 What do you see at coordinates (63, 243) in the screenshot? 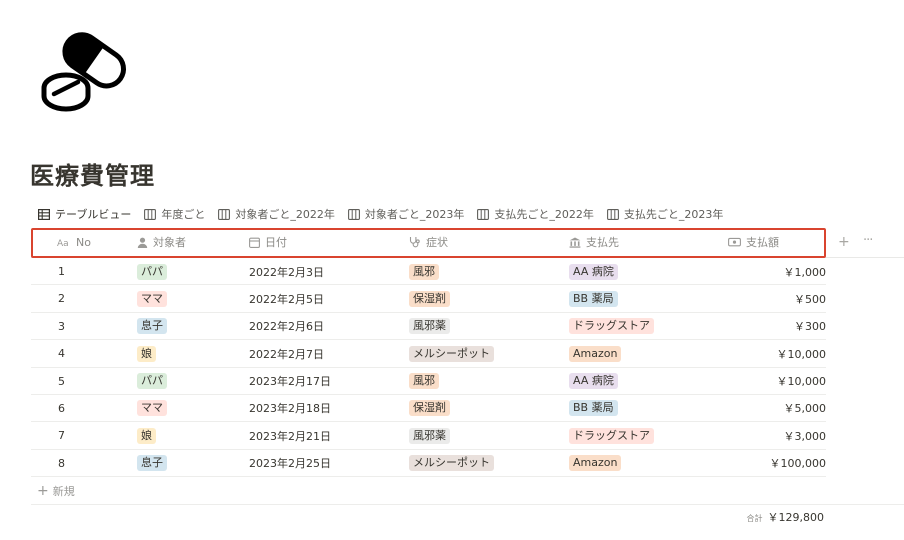
I see `text-aa-icon: Aa` at bounding box center [63, 243].